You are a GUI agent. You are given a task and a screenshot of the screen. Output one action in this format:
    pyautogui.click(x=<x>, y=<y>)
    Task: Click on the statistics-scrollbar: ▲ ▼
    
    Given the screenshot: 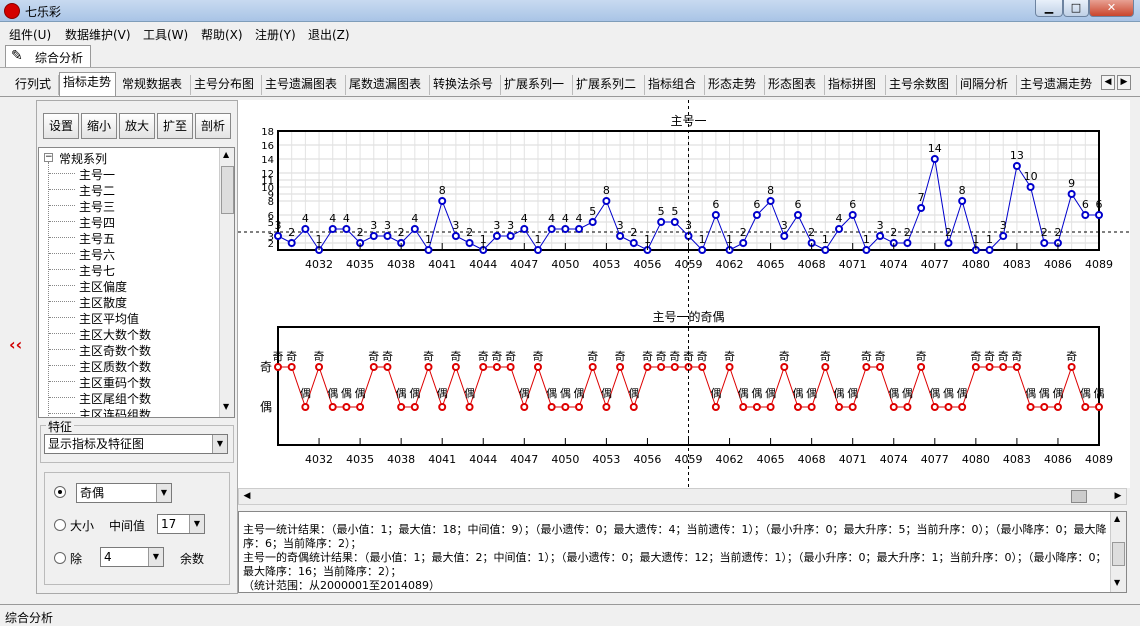 What is the action you would take?
    pyautogui.click(x=1118, y=552)
    